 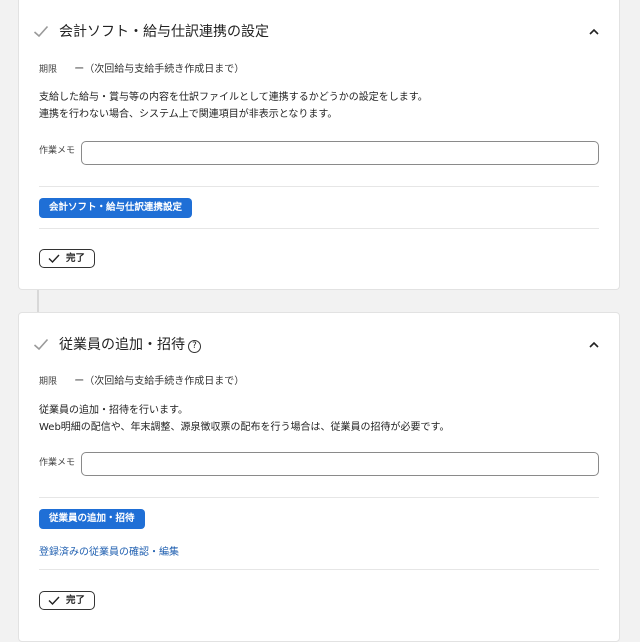 I want to click on help-icon: ?, so click(x=194, y=346).